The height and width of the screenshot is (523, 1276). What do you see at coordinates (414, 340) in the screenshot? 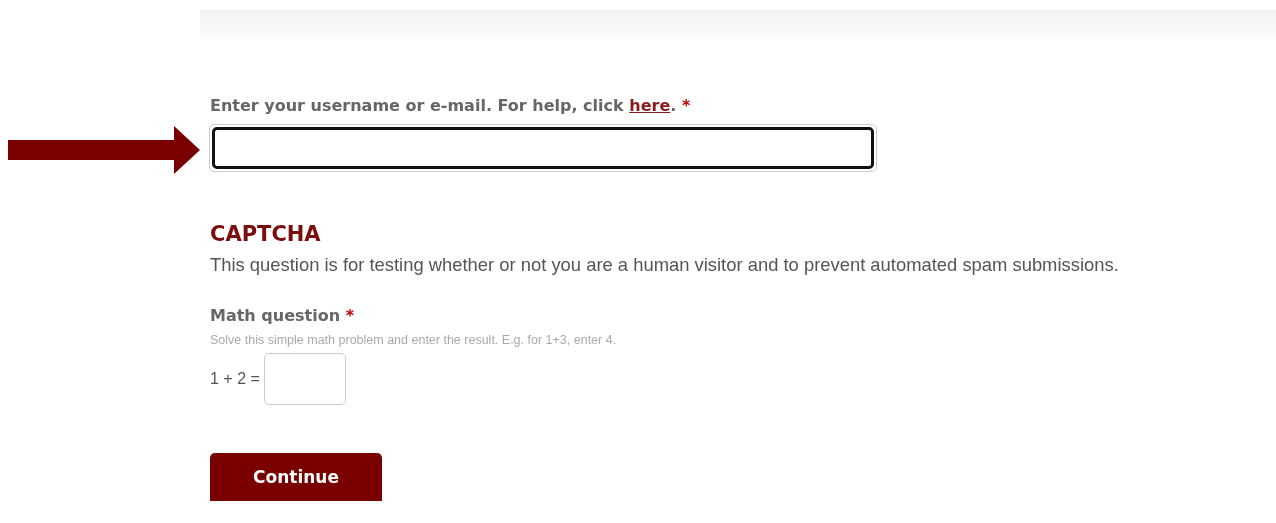
I see `hint-text: Solve this simple math problem and enter the result. E.g. for 1+3, enter 4.` at bounding box center [414, 340].